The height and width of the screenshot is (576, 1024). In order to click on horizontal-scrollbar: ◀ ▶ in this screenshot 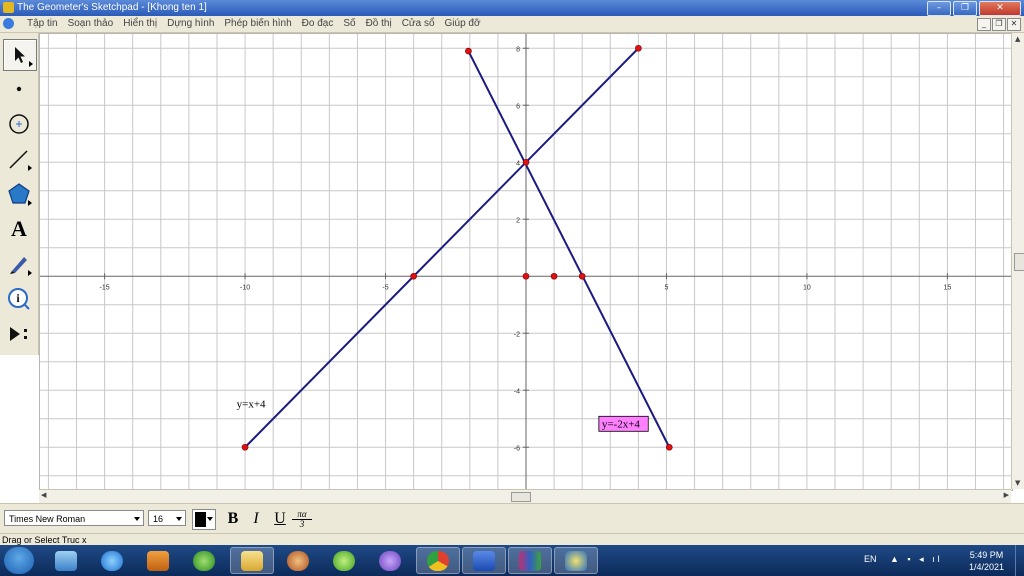, I will do `click(525, 496)`.